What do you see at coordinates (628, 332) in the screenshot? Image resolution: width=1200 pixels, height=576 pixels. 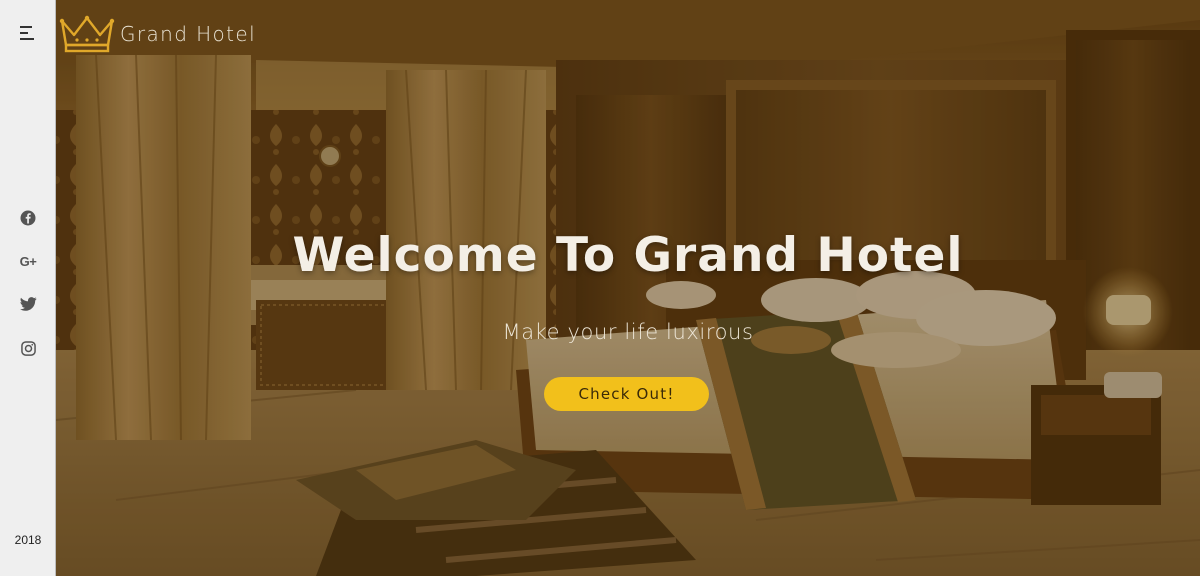 I see `hero-tagline: Make your life luxirous` at bounding box center [628, 332].